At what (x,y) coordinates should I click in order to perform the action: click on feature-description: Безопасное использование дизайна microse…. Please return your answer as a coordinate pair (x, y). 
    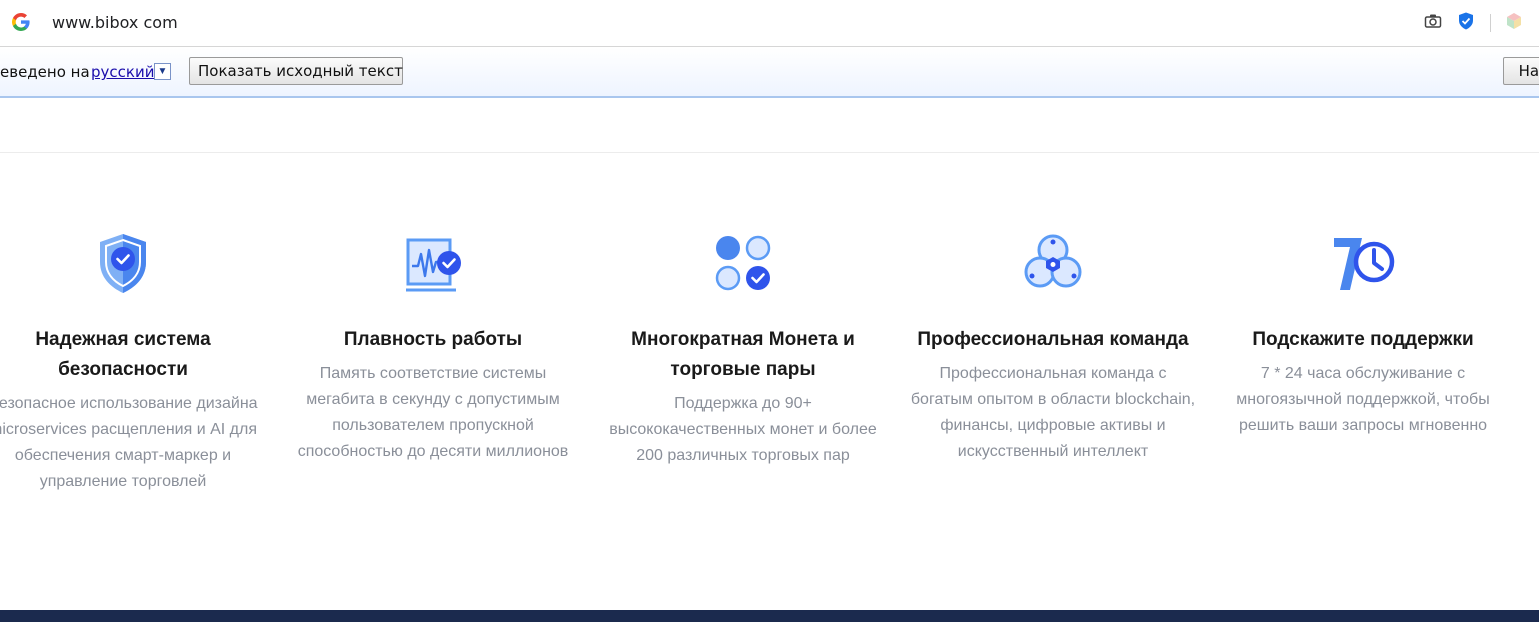
    Looking at the image, I should click on (129, 442).